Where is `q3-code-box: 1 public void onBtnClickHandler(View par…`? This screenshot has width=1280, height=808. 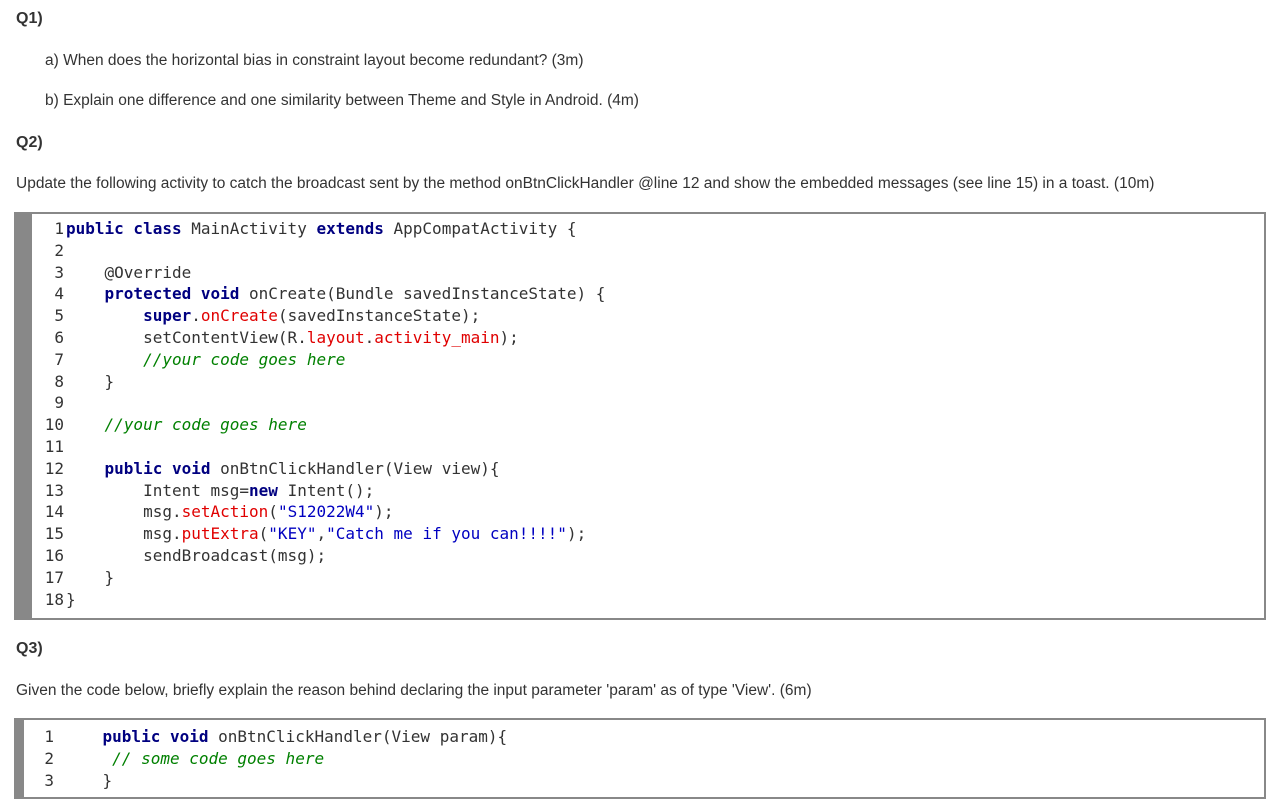 q3-code-box: 1 public void onBtnClickHandler(View par… is located at coordinates (640, 758).